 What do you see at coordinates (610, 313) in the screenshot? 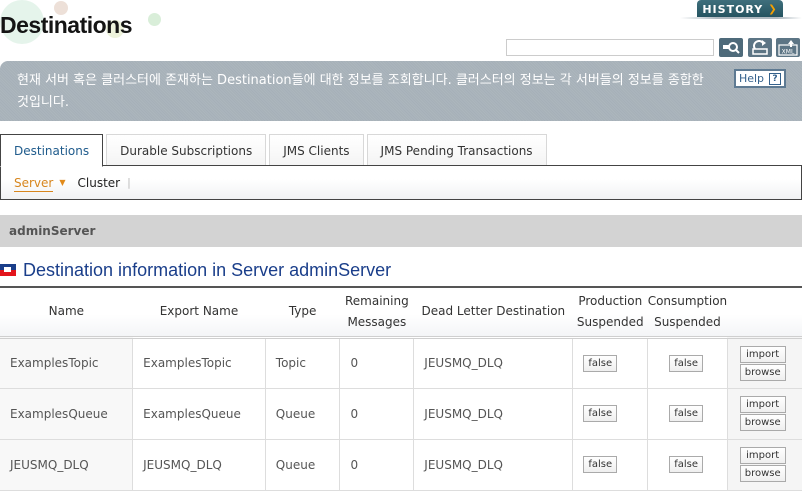
I see `col-header-production-suspended: Production Suspended` at bounding box center [610, 313].